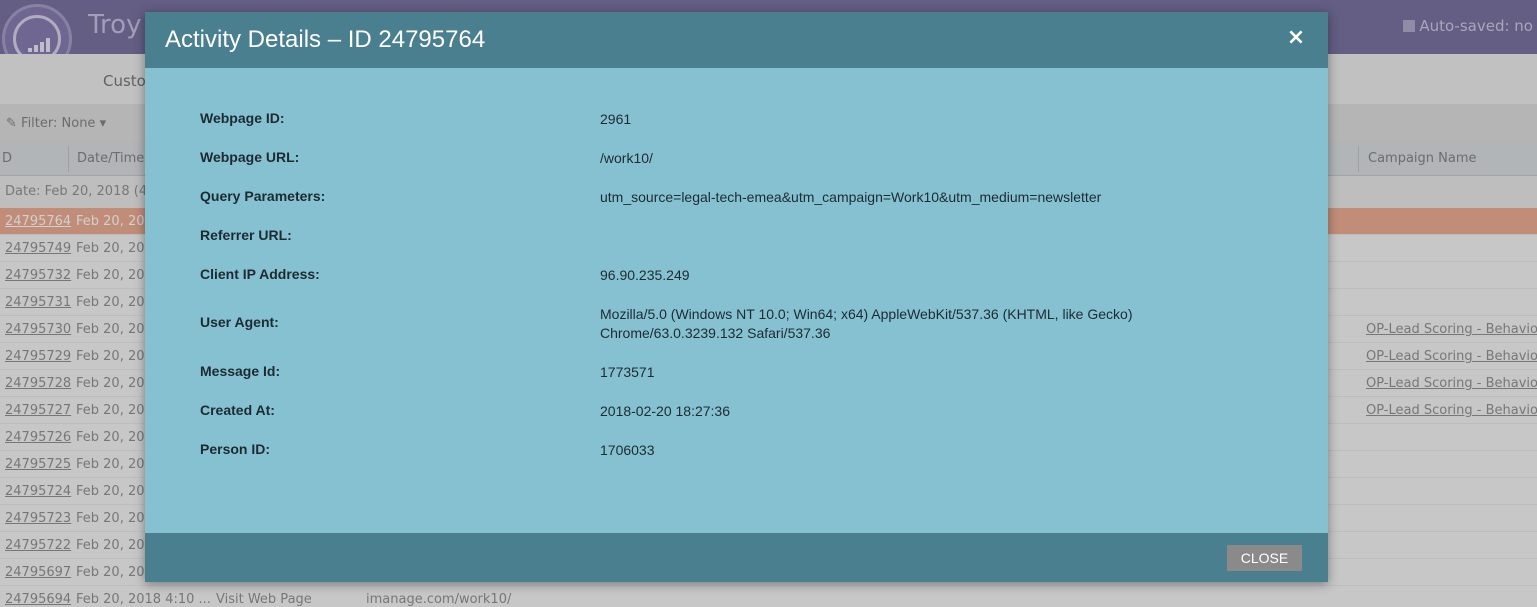 This screenshot has height=607, width=1537. Describe the element at coordinates (1264, 558) in the screenshot. I see `close-button: CLOSE` at that location.